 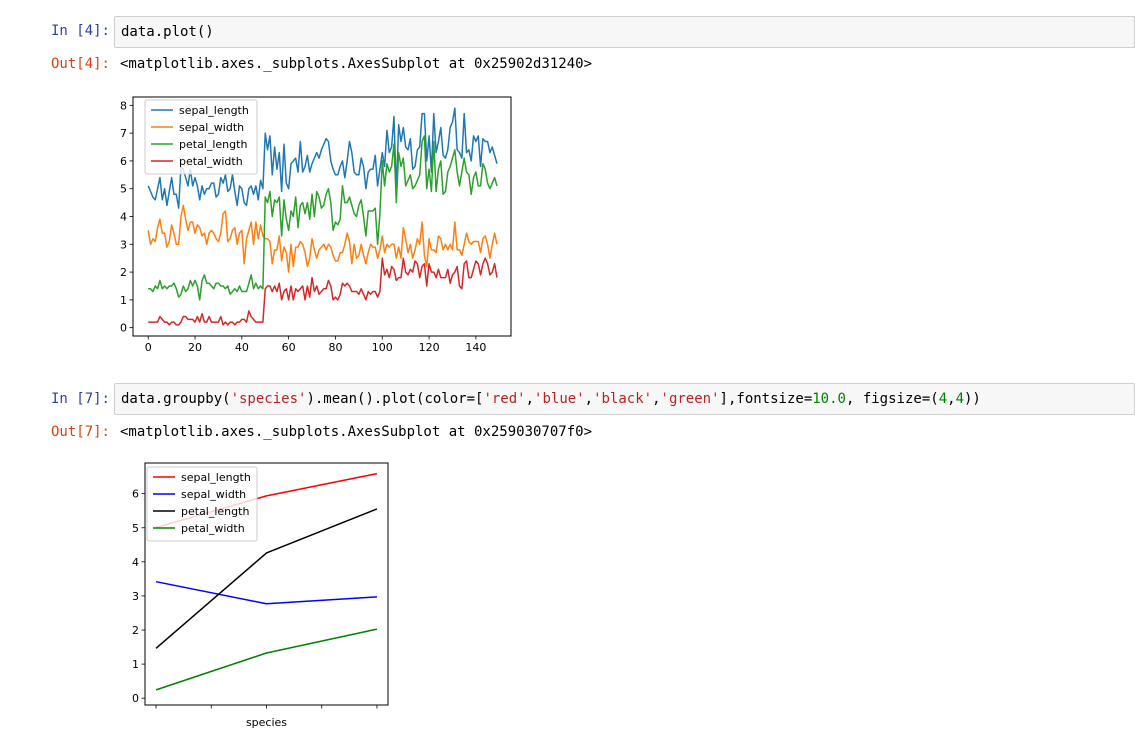 What do you see at coordinates (123, 105) in the screenshot?
I see `y-tick-label: 8` at bounding box center [123, 105].